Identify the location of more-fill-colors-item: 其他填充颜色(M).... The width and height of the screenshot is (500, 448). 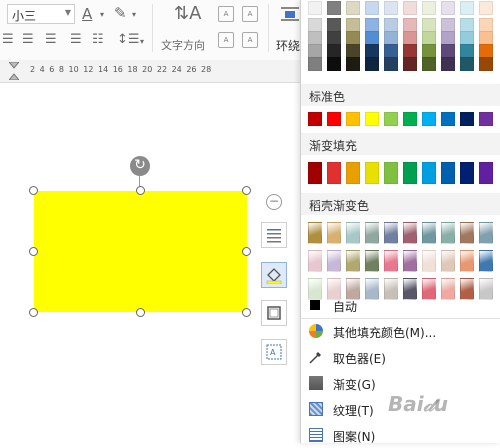
(400, 332).